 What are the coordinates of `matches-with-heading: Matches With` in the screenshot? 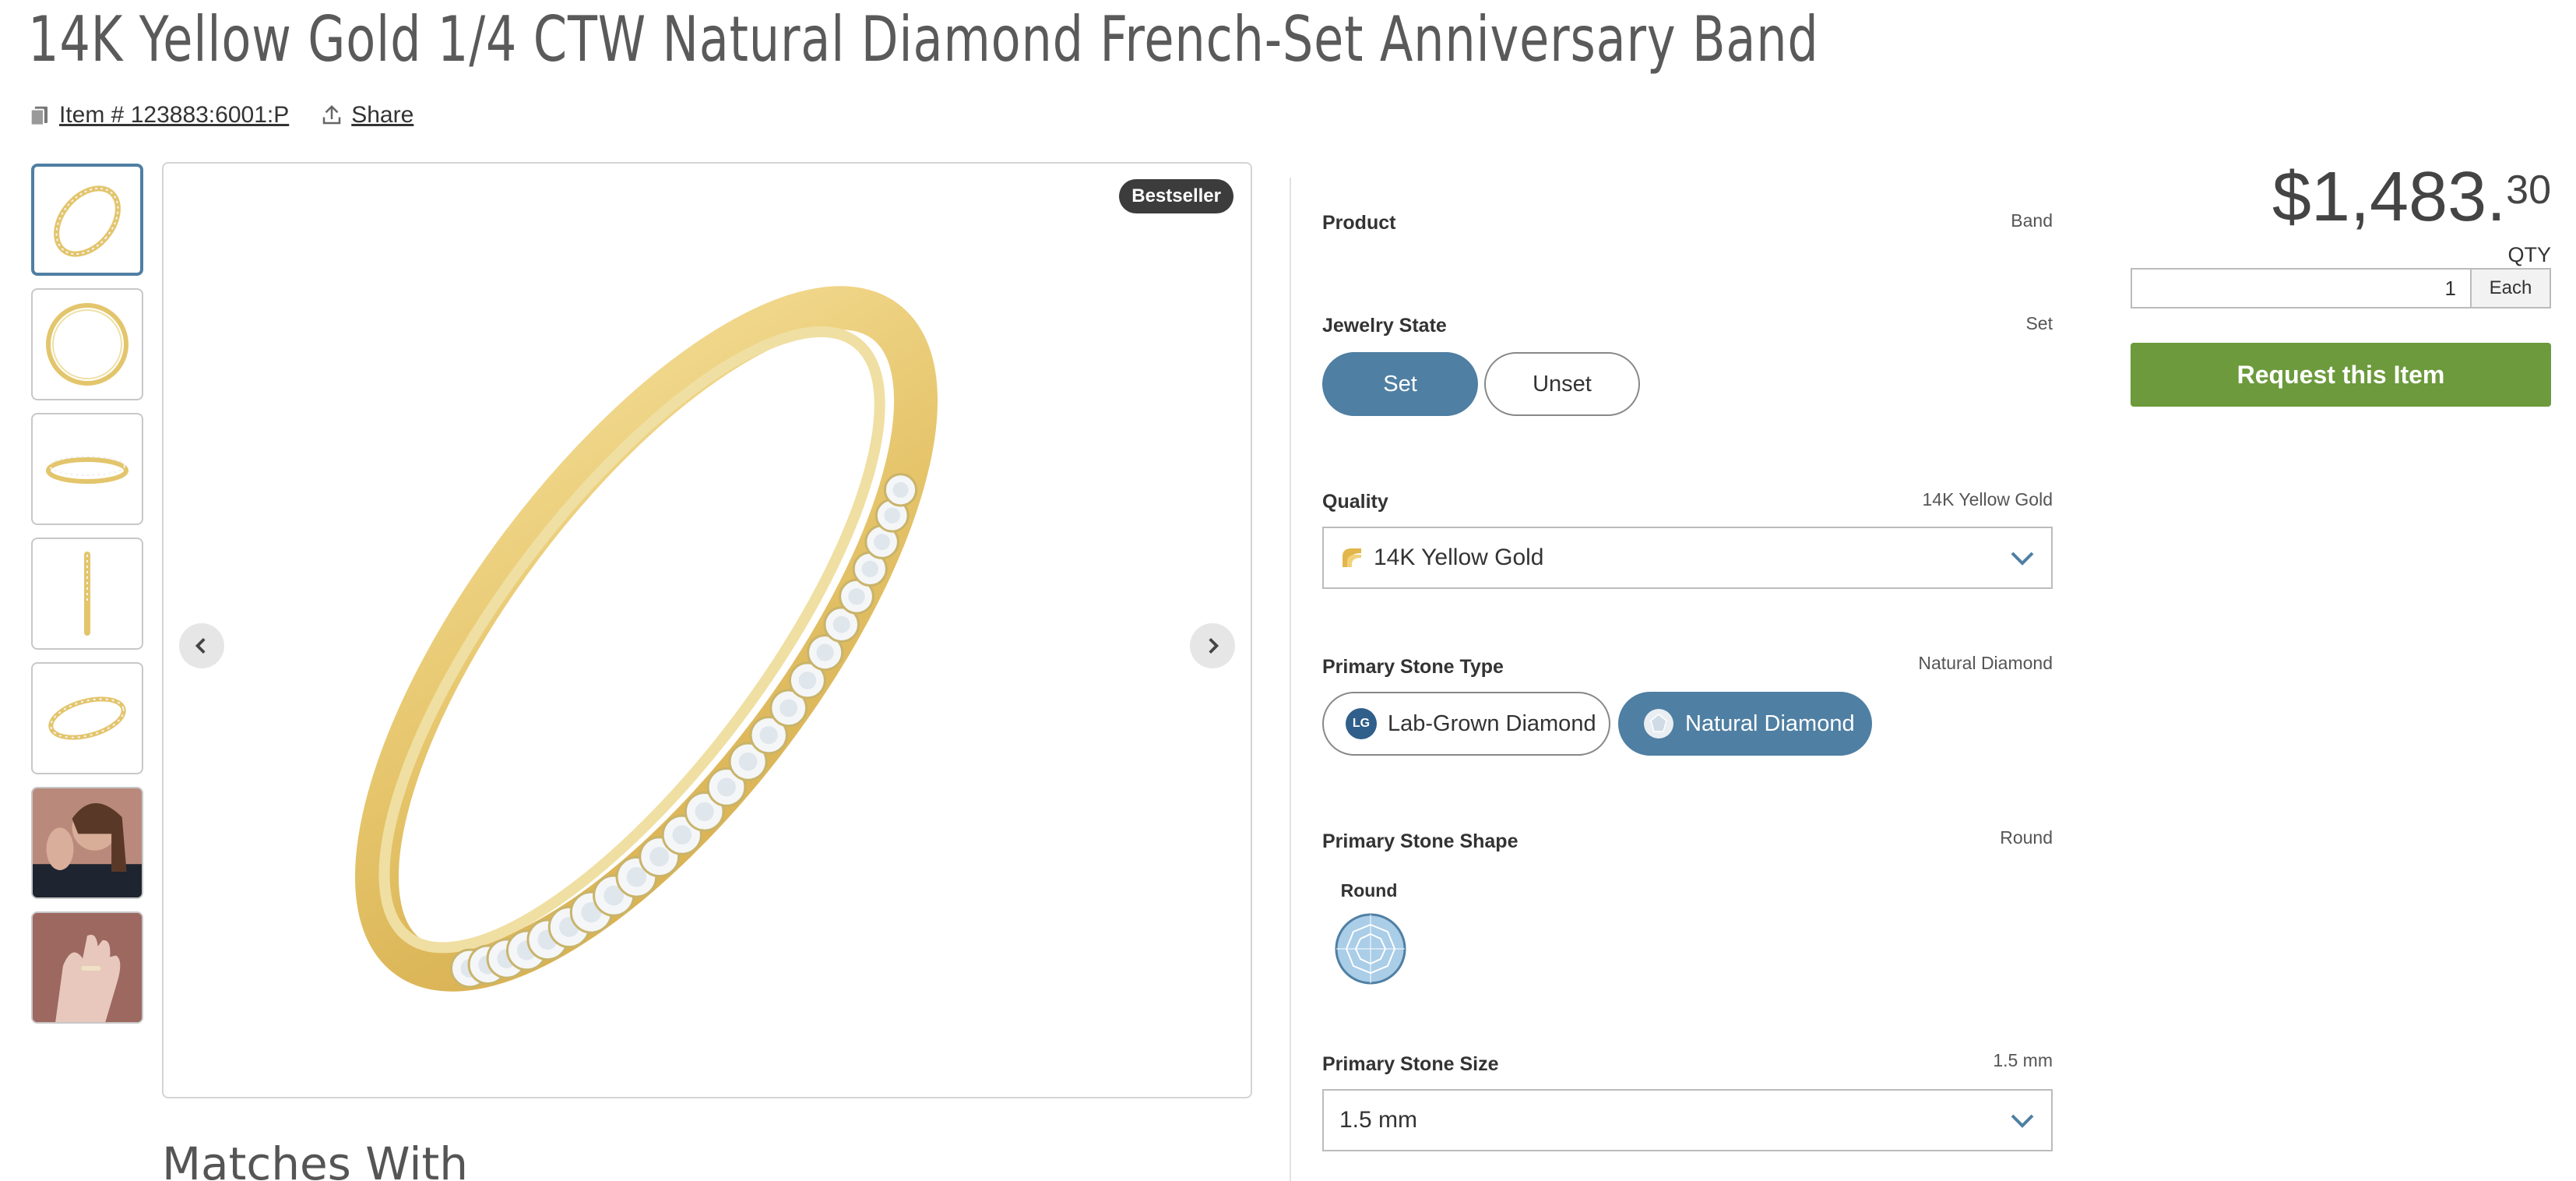 It's located at (315, 1159).